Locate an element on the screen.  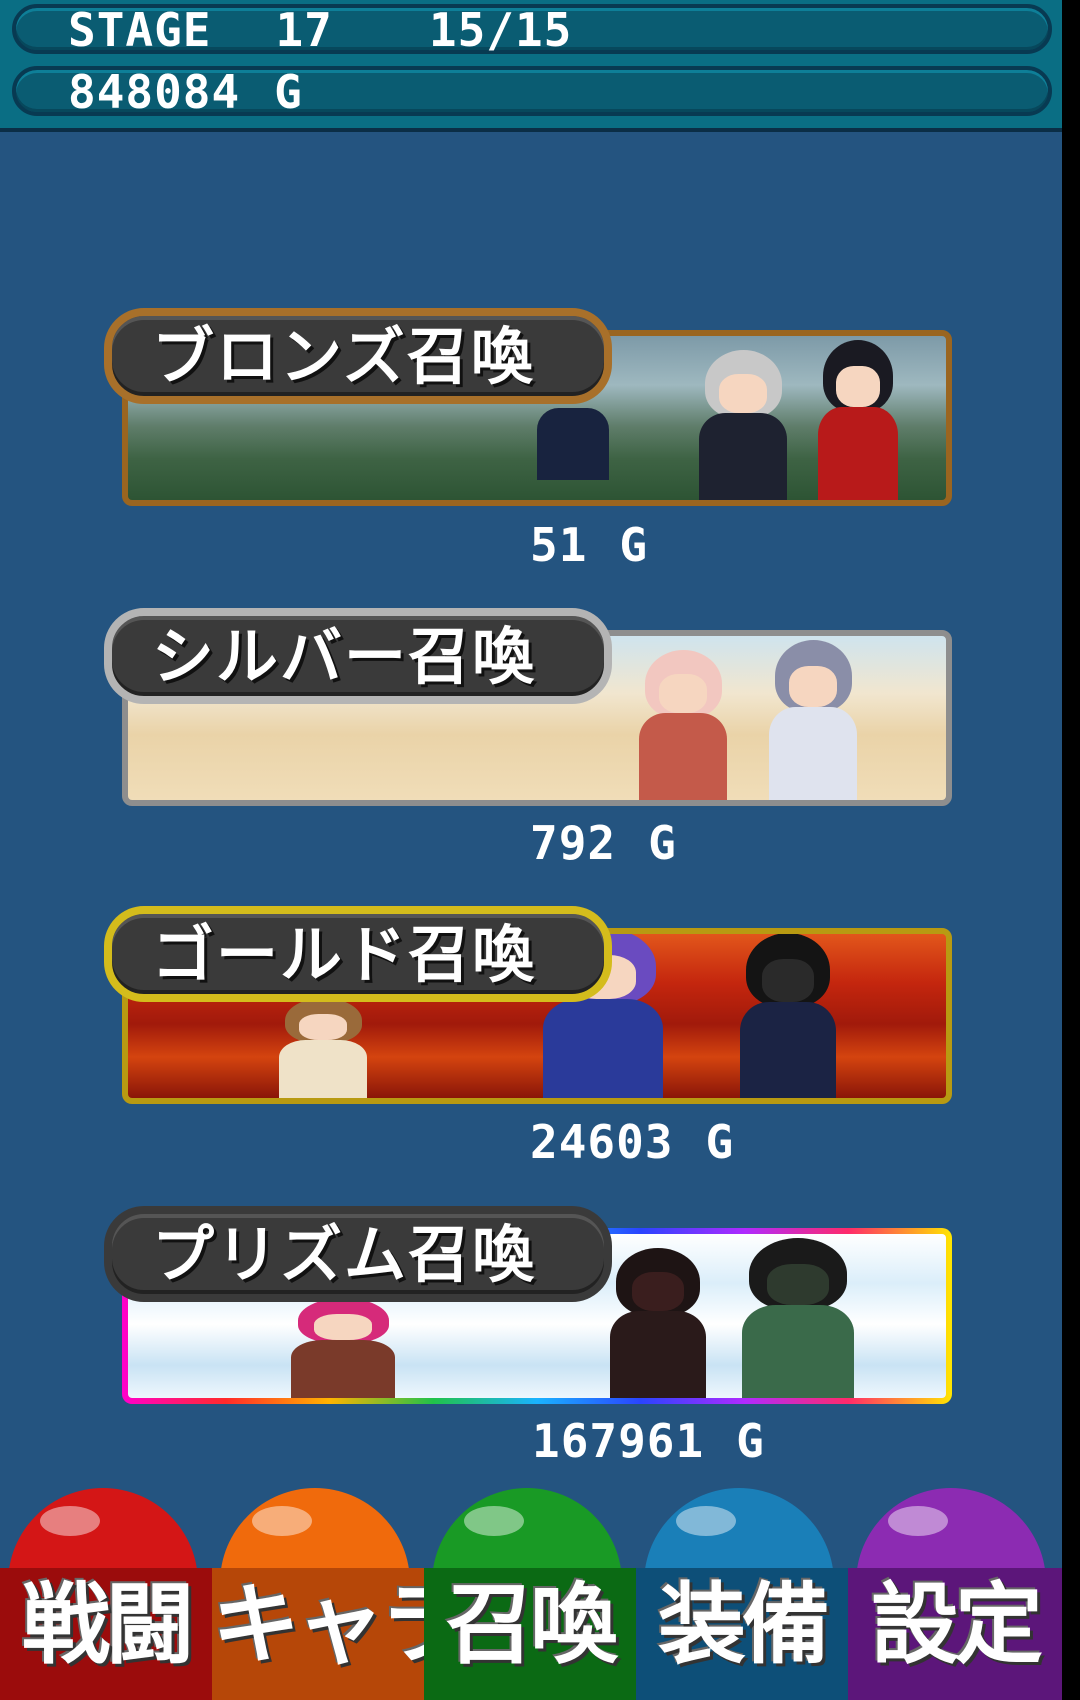
nav-battle-label: 戦闘 is located at coordinates (107, 1624).